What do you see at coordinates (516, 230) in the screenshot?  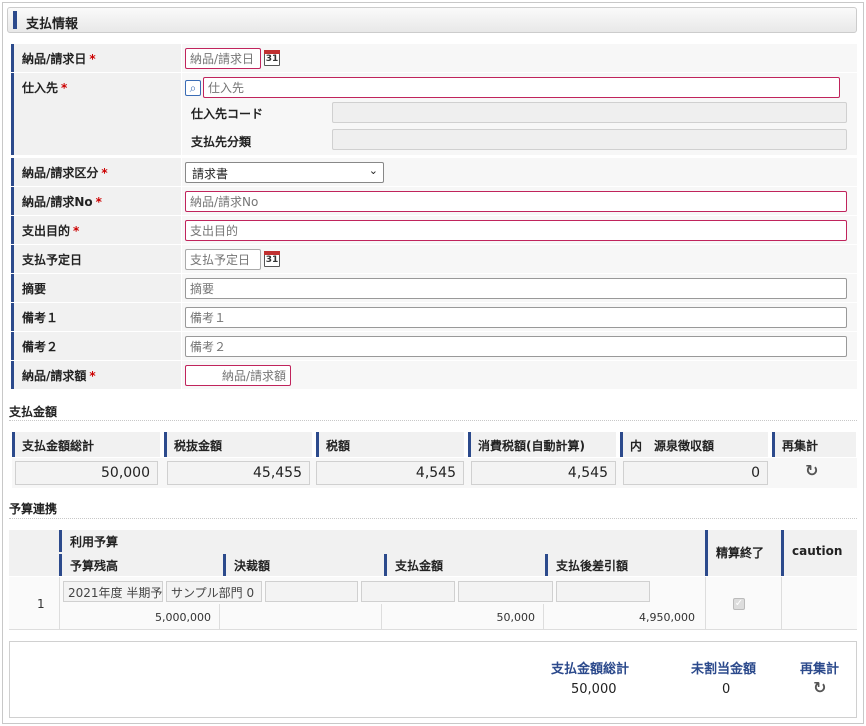 I see `purpose-input` at bounding box center [516, 230].